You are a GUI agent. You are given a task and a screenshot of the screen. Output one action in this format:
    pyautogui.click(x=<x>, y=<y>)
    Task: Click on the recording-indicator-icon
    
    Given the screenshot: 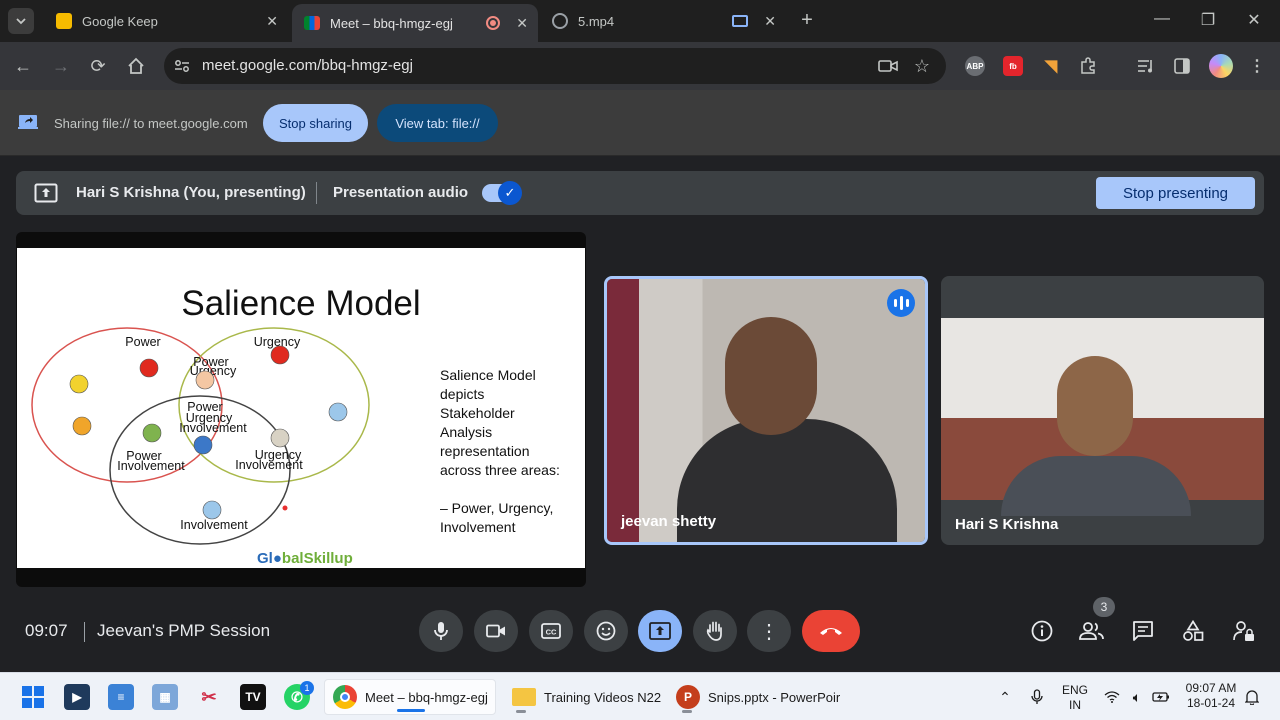 What is the action you would take?
    pyautogui.click(x=493, y=23)
    